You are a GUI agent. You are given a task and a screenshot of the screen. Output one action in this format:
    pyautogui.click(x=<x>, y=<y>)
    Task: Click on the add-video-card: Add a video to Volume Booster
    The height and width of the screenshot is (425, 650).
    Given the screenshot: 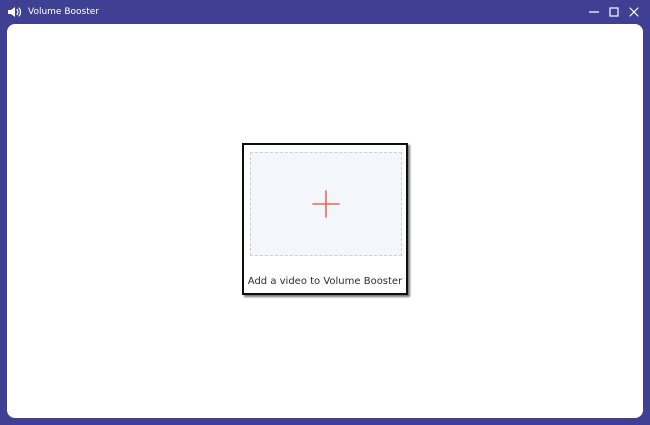 What is the action you would take?
    pyautogui.click(x=325, y=219)
    